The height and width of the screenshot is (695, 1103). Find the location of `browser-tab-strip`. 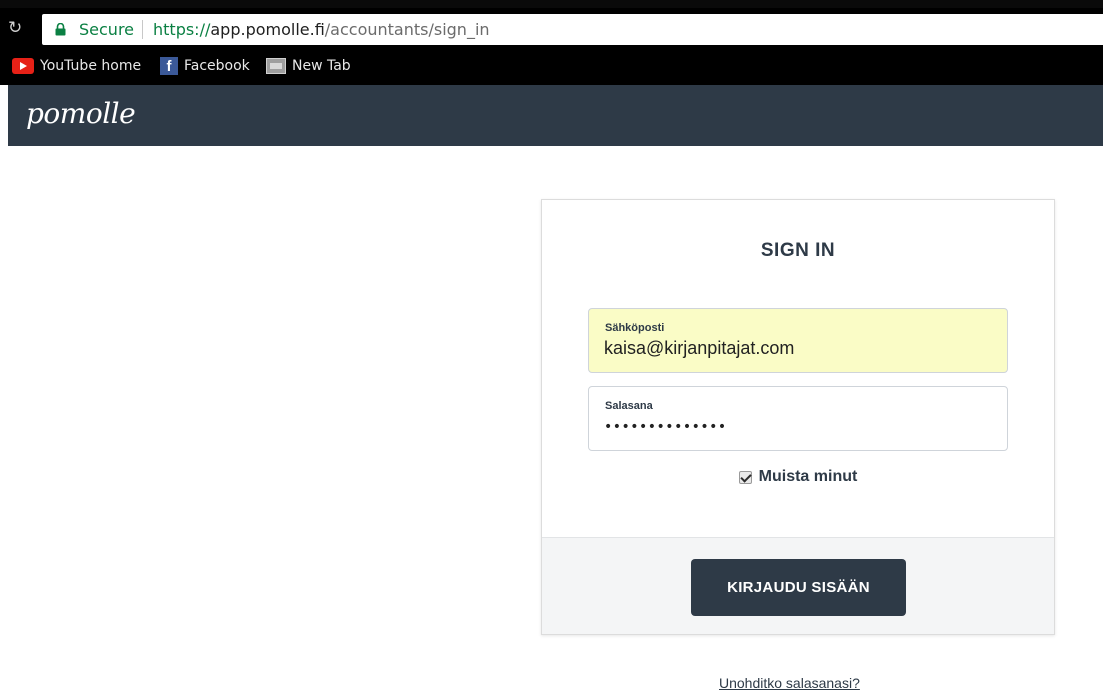

browser-tab-strip is located at coordinates (551, 4).